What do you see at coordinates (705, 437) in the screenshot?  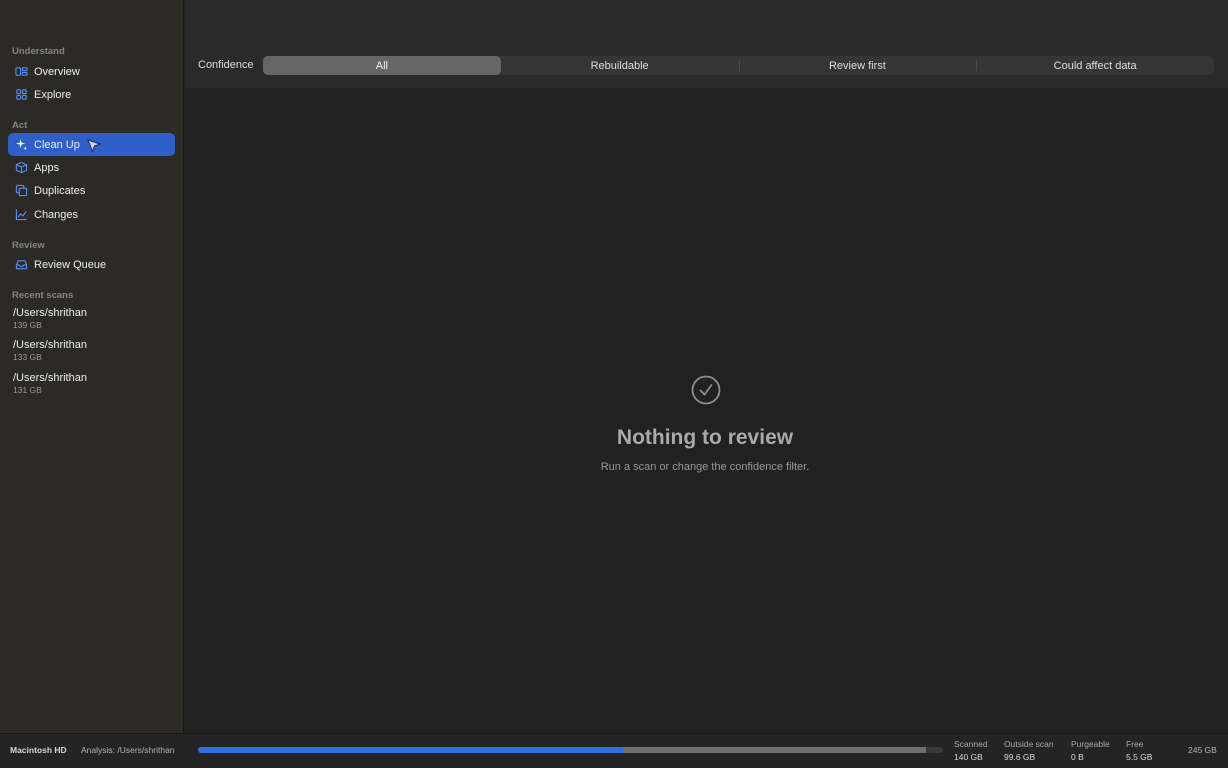 I see `empty-state-title: Nothing to review` at bounding box center [705, 437].